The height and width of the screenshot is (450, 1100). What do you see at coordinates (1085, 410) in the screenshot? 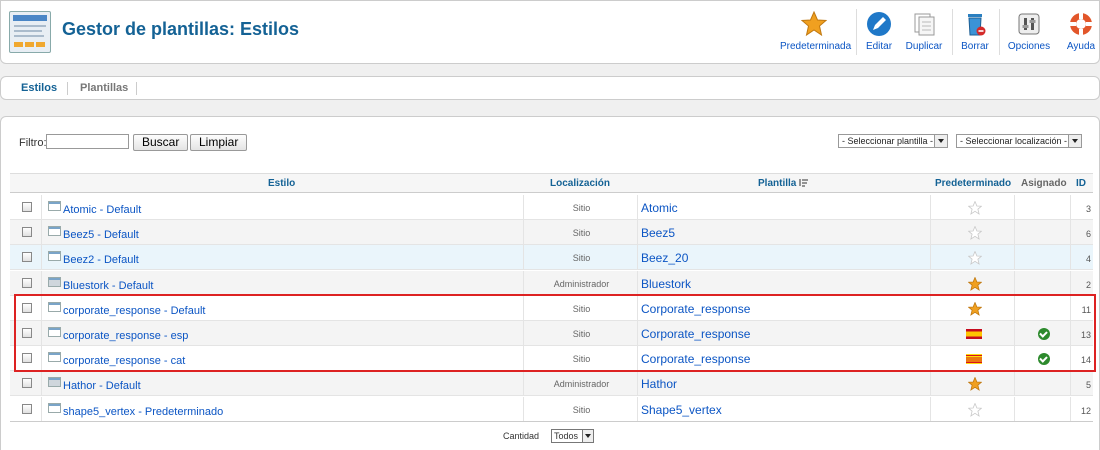
I see `row-id: 12` at bounding box center [1085, 410].